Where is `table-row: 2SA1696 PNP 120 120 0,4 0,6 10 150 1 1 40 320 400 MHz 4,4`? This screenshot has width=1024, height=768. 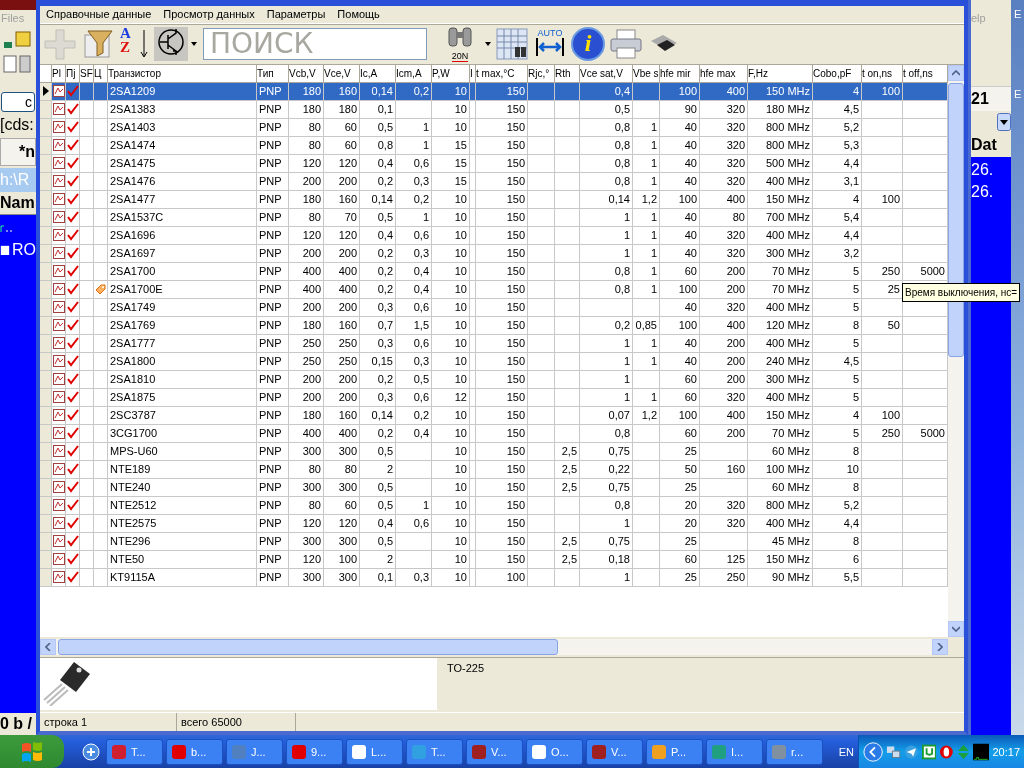 table-row: 2SA1696 PNP 120 120 0,4 0,6 10 150 1 1 40 320 400 MHz 4,4 is located at coordinates (494, 235).